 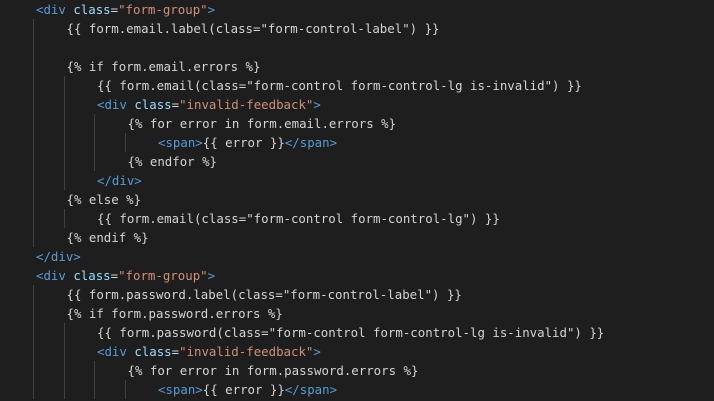 I want to click on code-line: {% for error in form.password.errors %}, so click(x=357, y=370).